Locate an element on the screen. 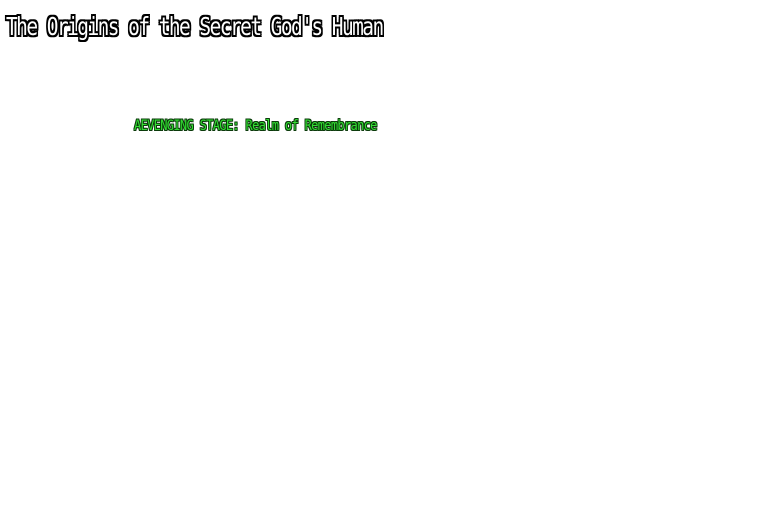 This screenshot has width=768, height=512. stage-label: AEVENGING STAGE: Realm of Remembrance is located at coordinates (255, 126).